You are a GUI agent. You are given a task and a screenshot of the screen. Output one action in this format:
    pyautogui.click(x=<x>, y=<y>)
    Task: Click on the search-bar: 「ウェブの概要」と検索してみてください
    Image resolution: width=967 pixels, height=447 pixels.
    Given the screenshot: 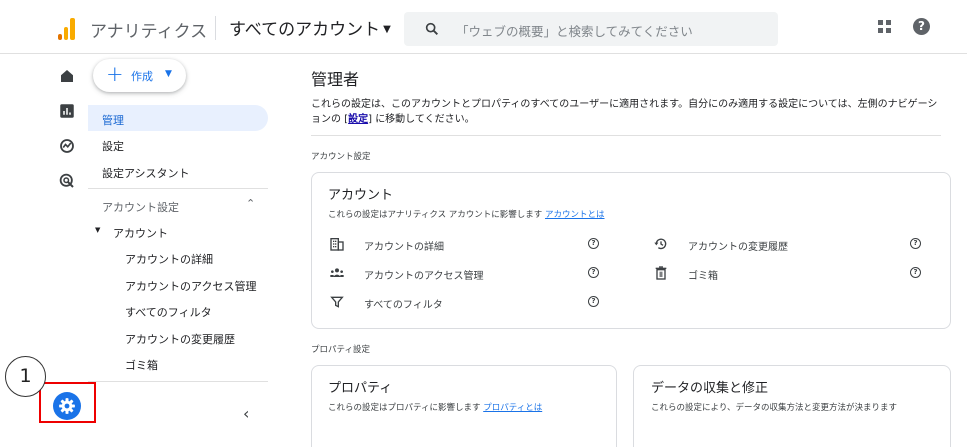 What is the action you would take?
    pyautogui.click(x=591, y=29)
    